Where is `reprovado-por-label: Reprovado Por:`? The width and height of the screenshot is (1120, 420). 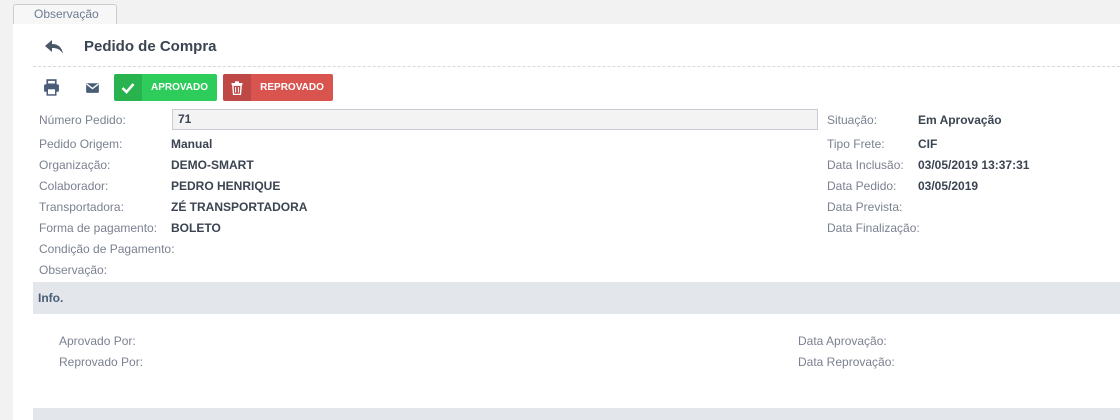
reprovado-por-label: Reprovado Por: is located at coordinates (101, 362).